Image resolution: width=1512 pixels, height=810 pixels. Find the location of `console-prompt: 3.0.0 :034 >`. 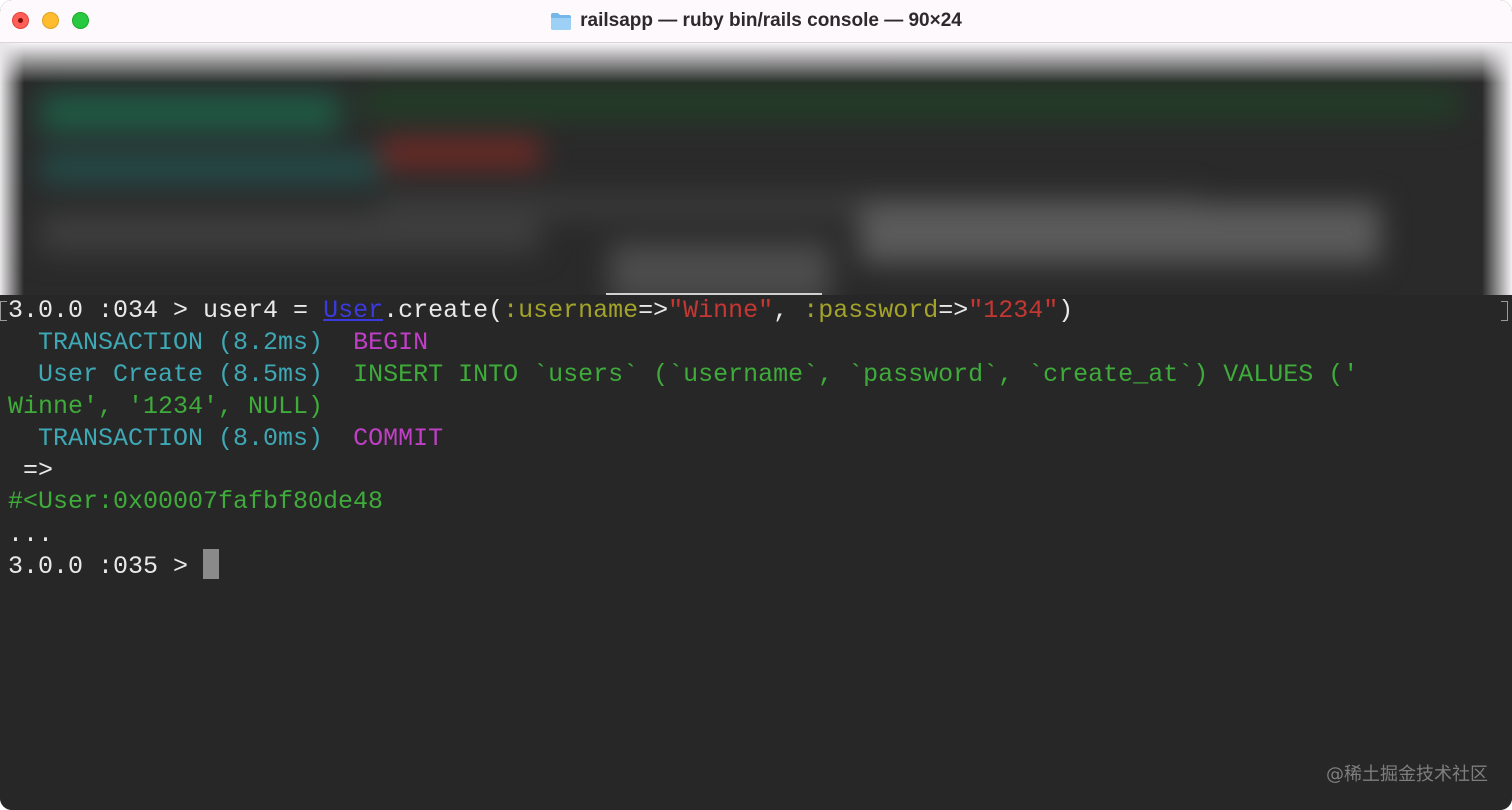

console-prompt: 3.0.0 :034 > is located at coordinates (106, 310).